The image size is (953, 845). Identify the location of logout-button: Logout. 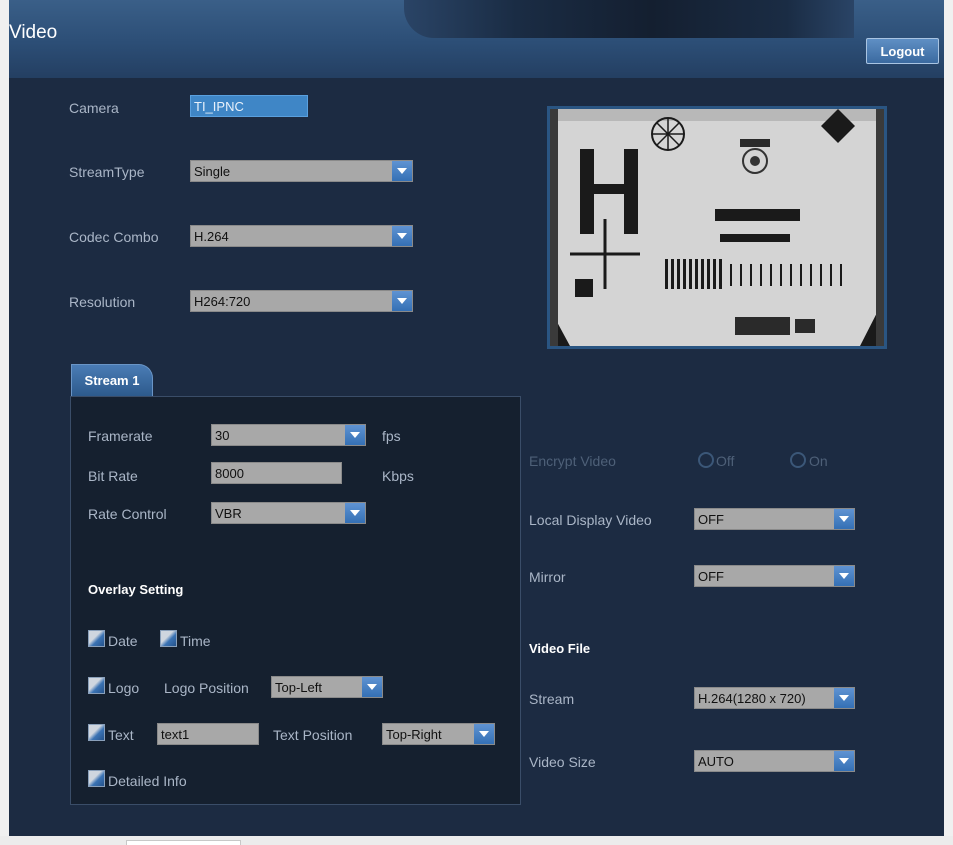
(902, 51).